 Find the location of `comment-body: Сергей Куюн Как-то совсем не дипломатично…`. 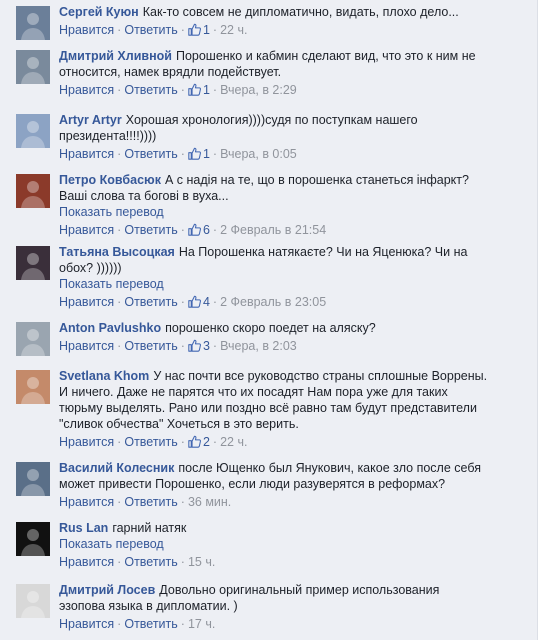

comment-body: Сергей Куюн Как-то совсем не дипломатично… is located at coordinates (291, 21).